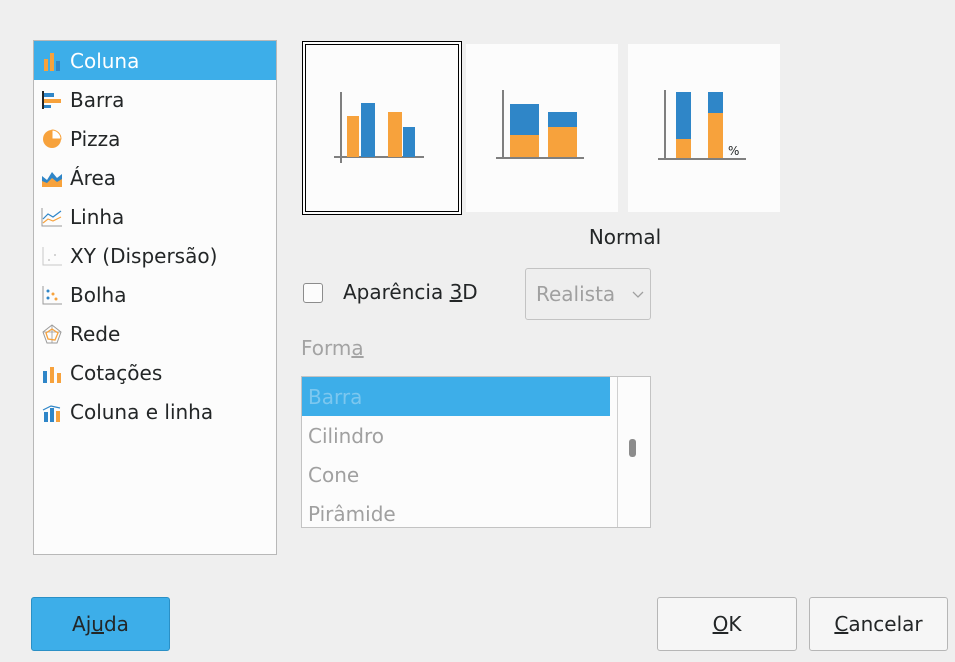  I want to click on chart-type-item-cotacoes: Cotações, so click(155, 372).